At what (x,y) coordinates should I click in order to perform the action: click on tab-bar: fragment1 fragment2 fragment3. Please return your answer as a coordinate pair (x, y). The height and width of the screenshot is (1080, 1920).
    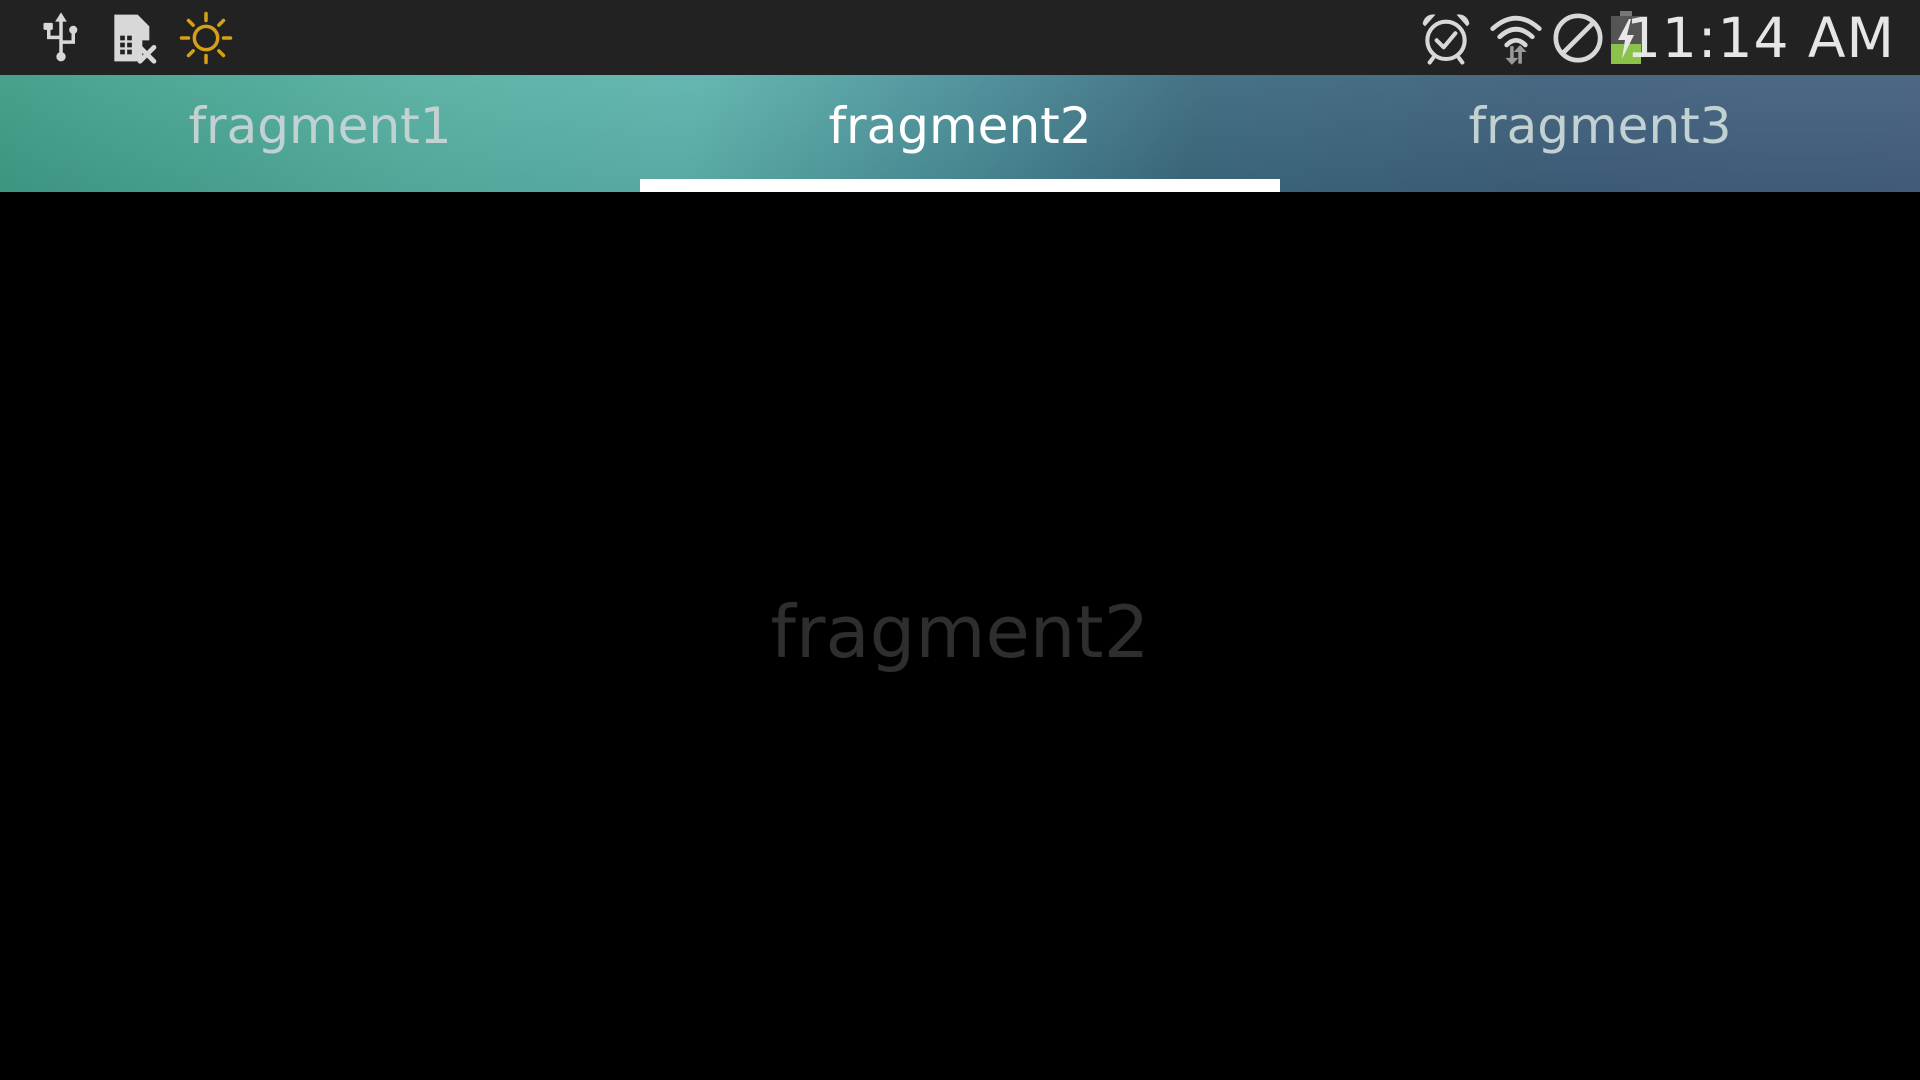
    Looking at the image, I should click on (960, 133).